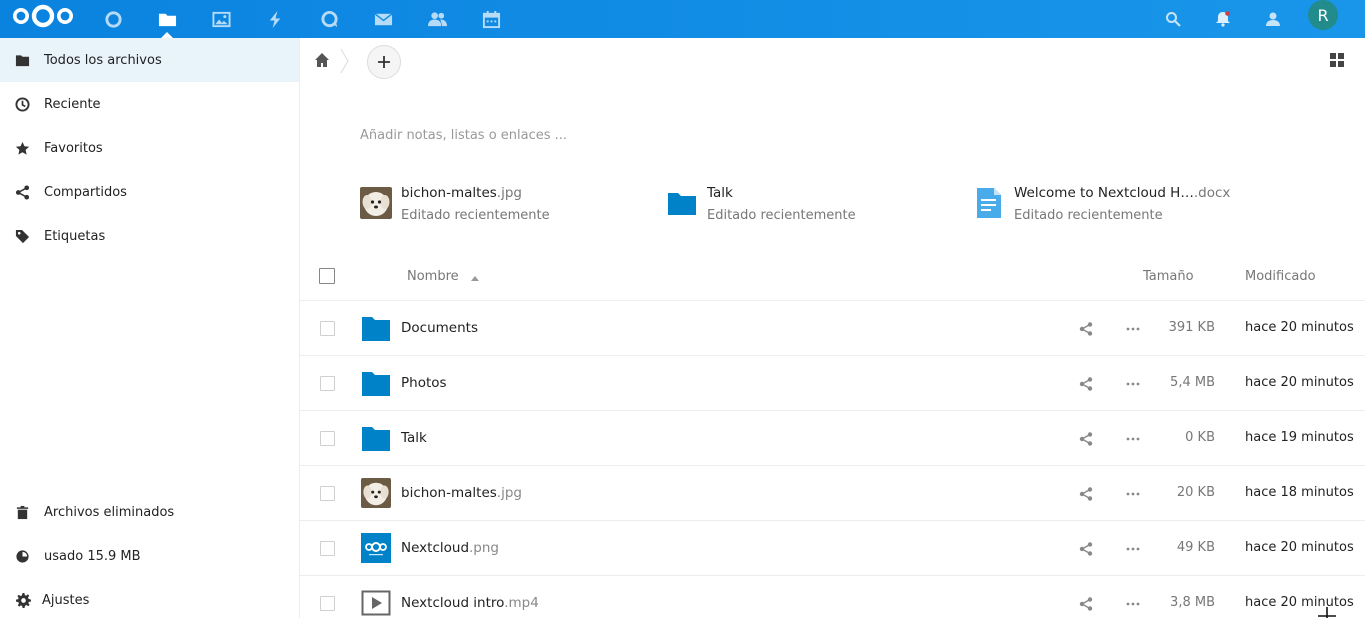 This screenshot has height=618, width=1365. What do you see at coordinates (414, 438) in the screenshot?
I see `file-name: Talk` at bounding box center [414, 438].